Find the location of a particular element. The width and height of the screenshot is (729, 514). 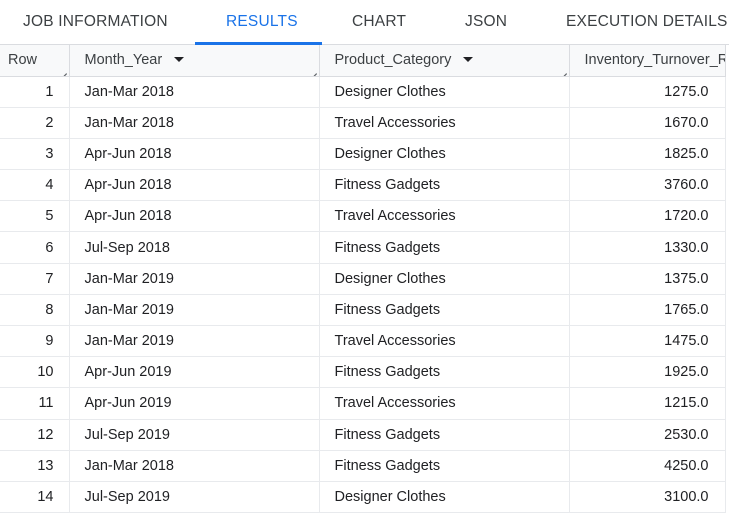

inventory-turnover-cell: 4250.0 is located at coordinates (647, 466).